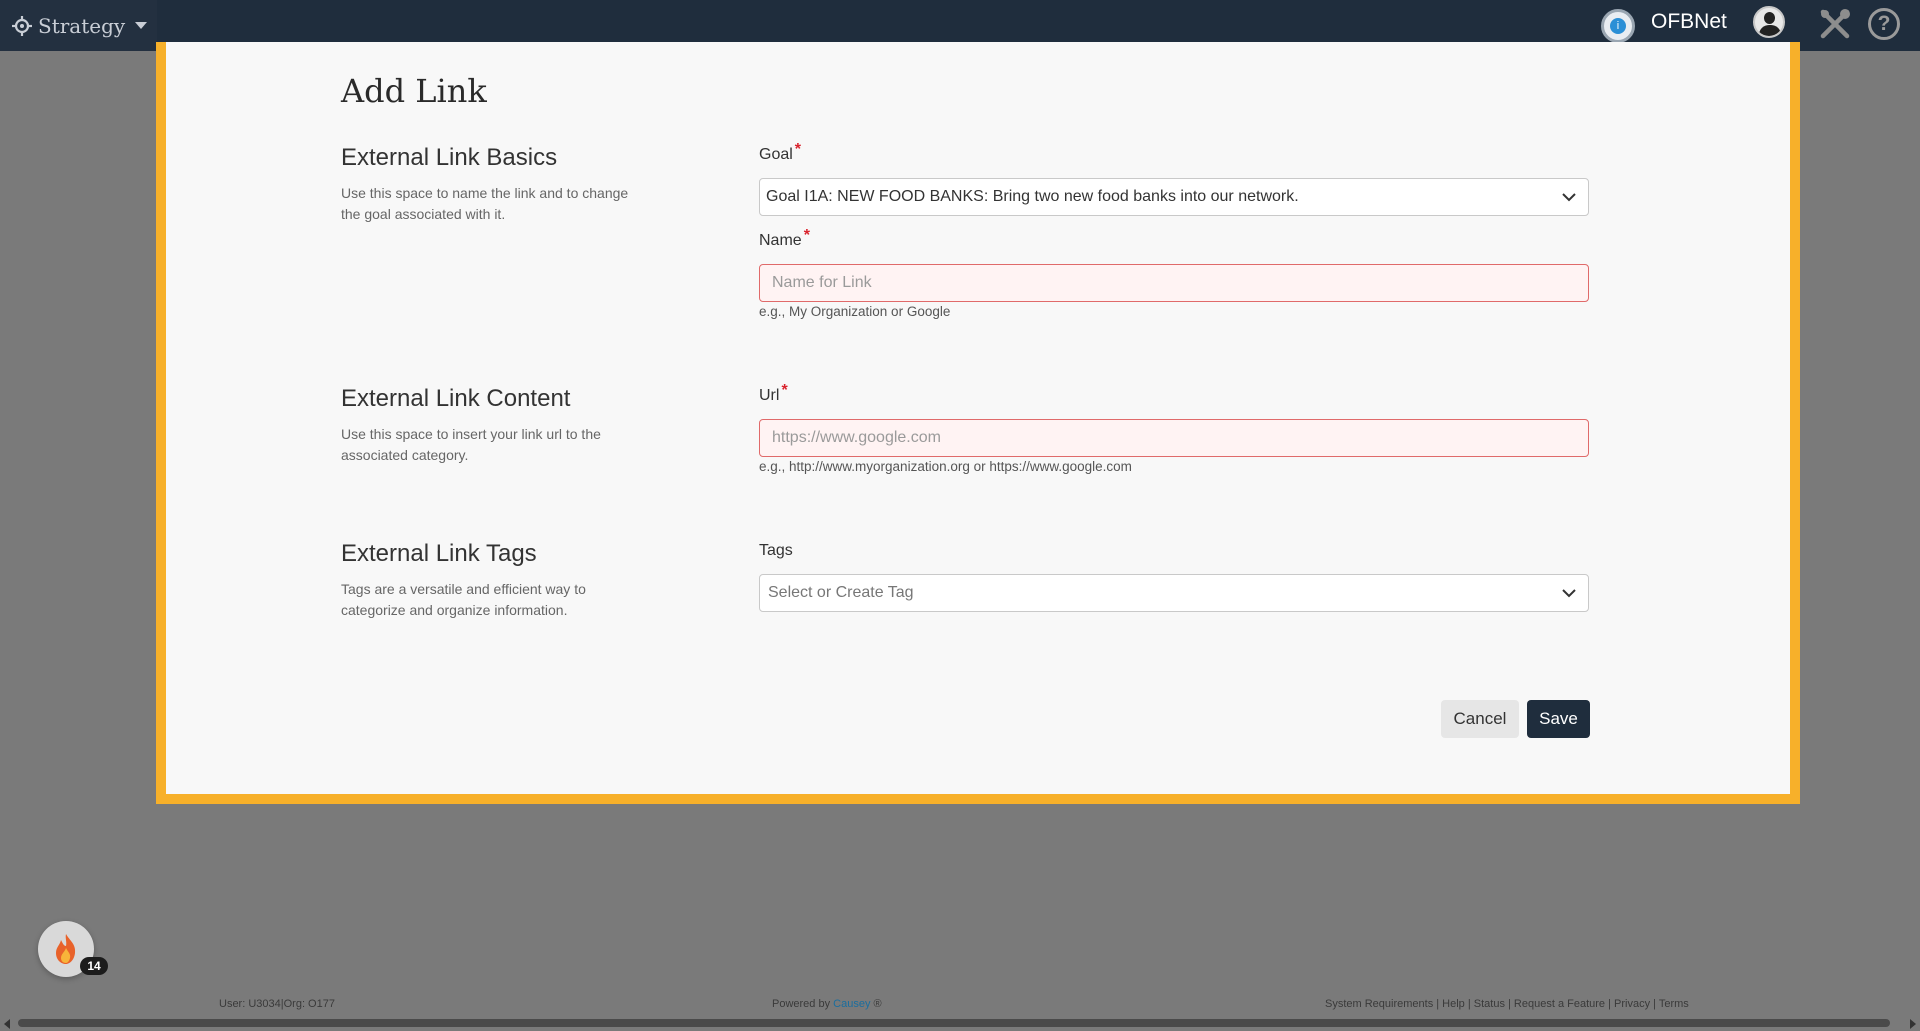 The image size is (1920, 1031). Describe the element at coordinates (277, 1004) in the screenshot. I see `footer-user-info: User: U3034|Org: O177` at that location.